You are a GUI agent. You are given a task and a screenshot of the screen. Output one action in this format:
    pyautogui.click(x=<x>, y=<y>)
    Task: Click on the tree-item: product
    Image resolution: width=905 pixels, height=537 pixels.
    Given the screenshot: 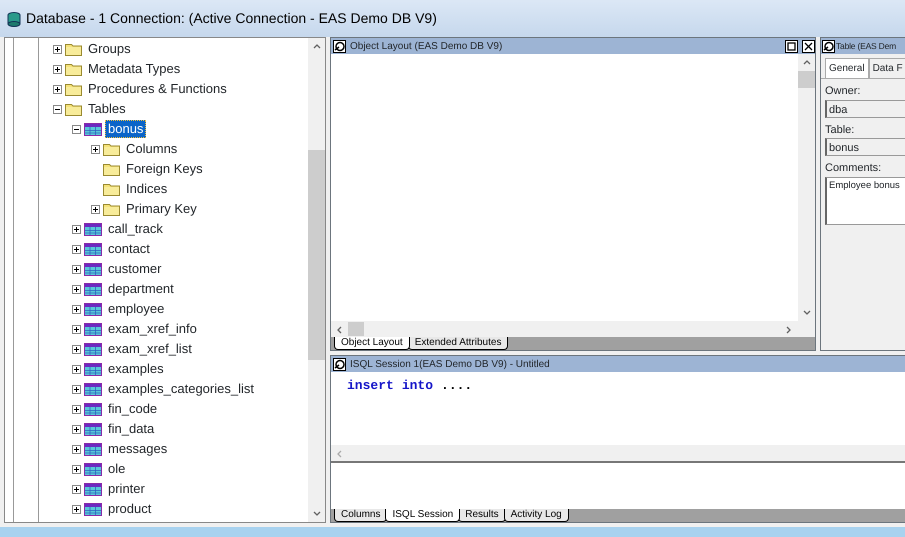 What is the action you would take?
    pyautogui.click(x=129, y=509)
    